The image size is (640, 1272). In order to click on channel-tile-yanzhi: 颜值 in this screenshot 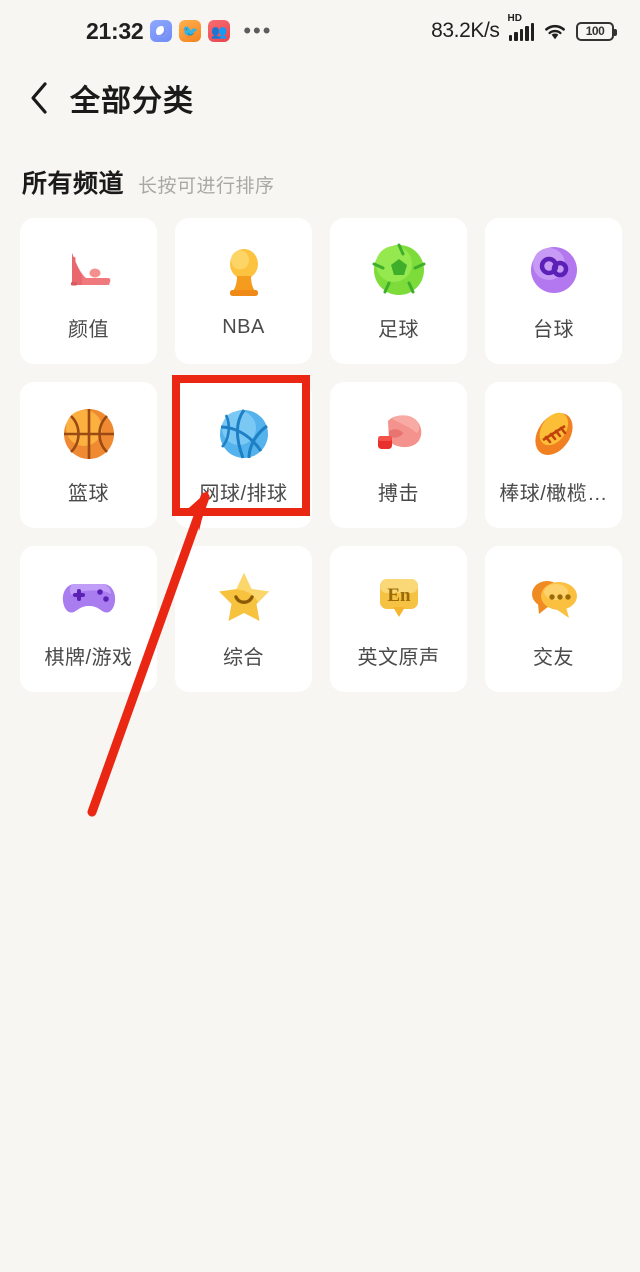, I will do `click(88, 291)`.